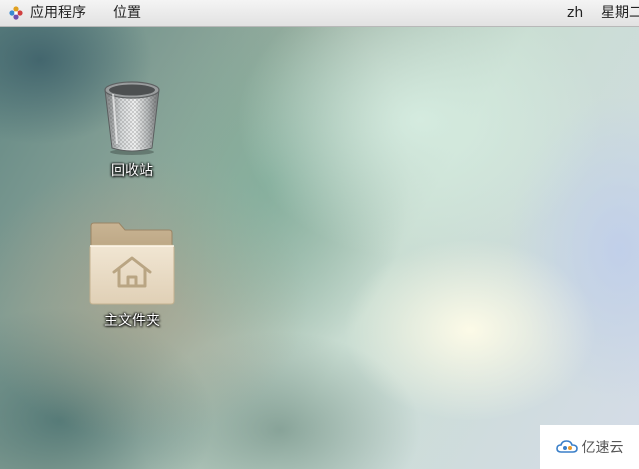 This screenshot has width=639, height=469. I want to click on cloud-logo-icon, so click(566, 446).